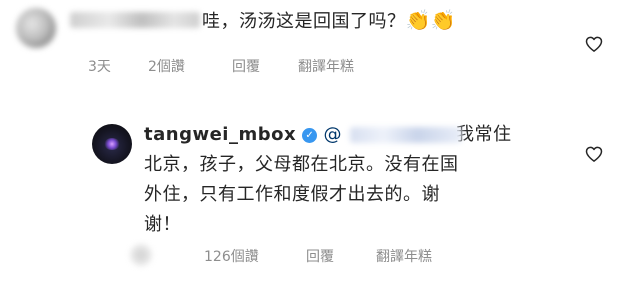 The height and width of the screenshot is (292, 640). What do you see at coordinates (220, 134) in the screenshot?
I see `username: tangwei_mbox` at bounding box center [220, 134].